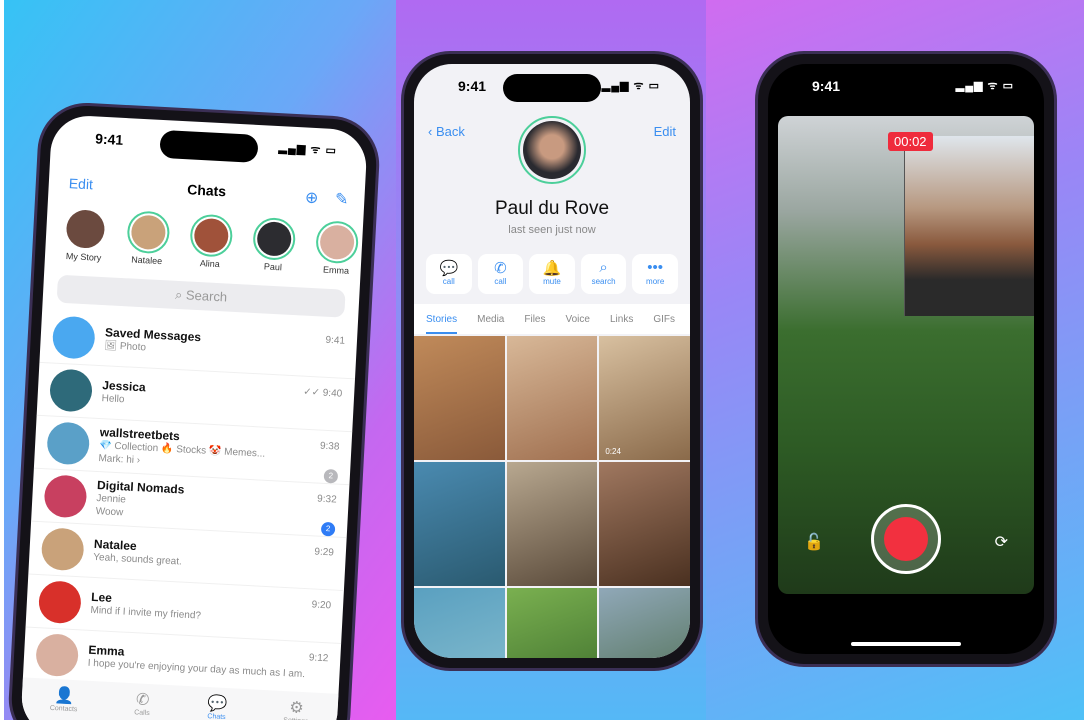  I want to click on mute-icon: 🔔, so click(552, 268).